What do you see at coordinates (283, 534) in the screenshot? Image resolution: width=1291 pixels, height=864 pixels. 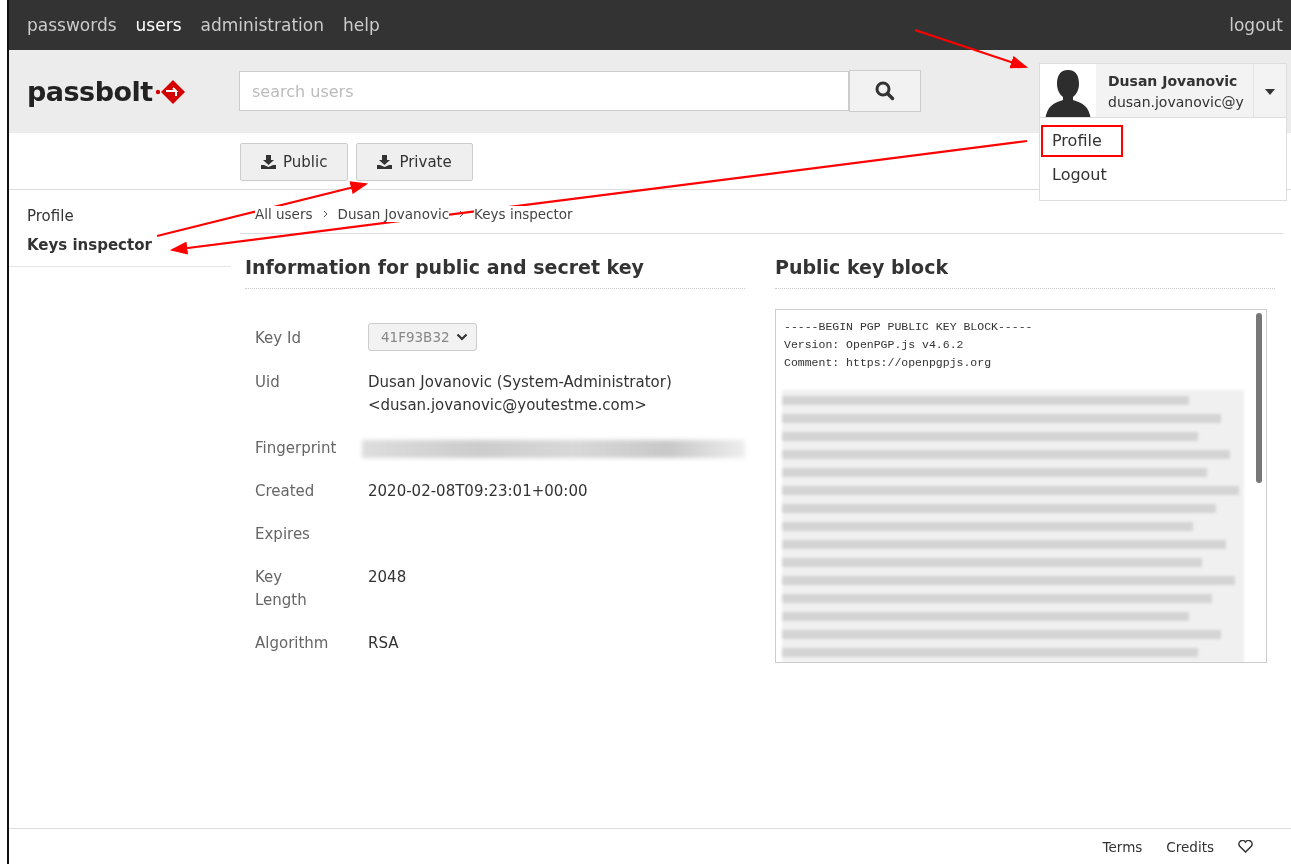 I see `field-label: Expires` at bounding box center [283, 534].